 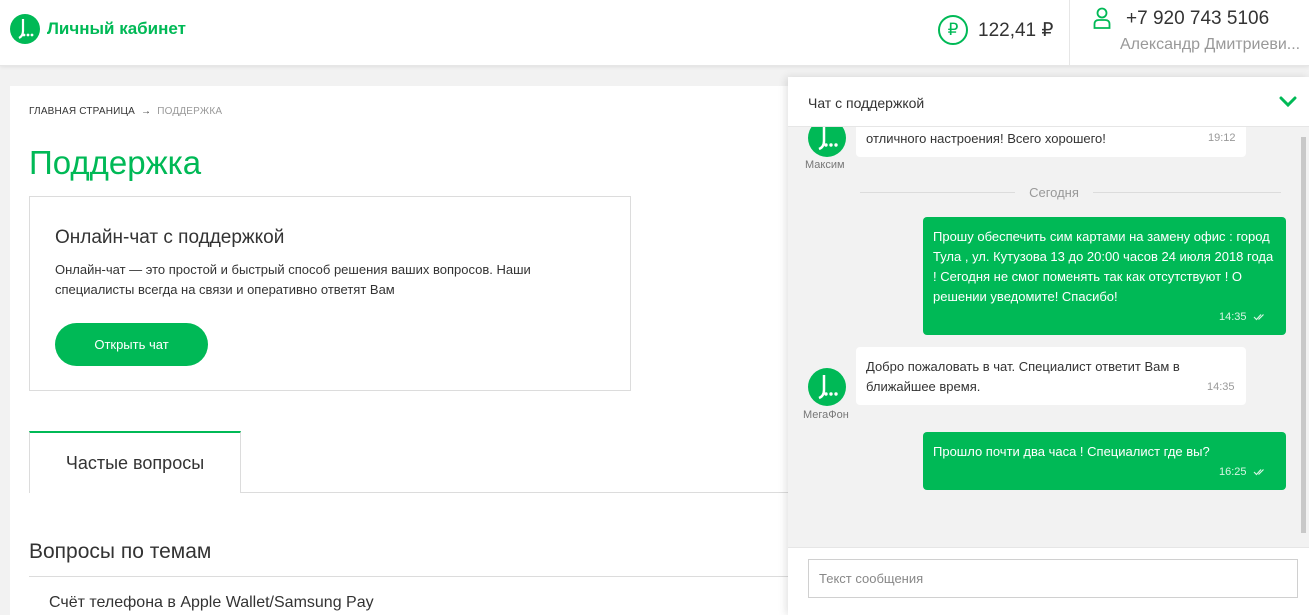 What do you see at coordinates (419, 576) in the screenshot?
I see `section-divider` at bounding box center [419, 576].